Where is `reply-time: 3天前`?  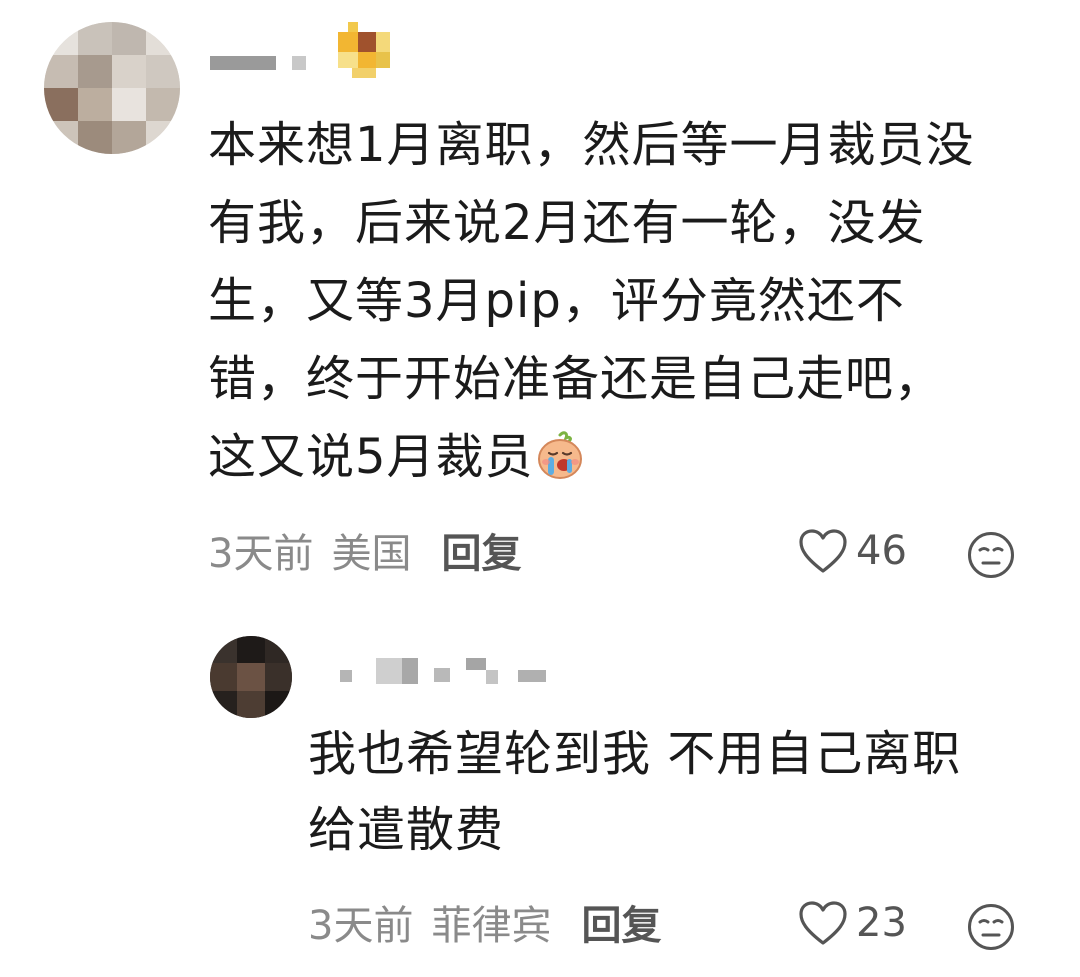 reply-time: 3天前 is located at coordinates (361, 926).